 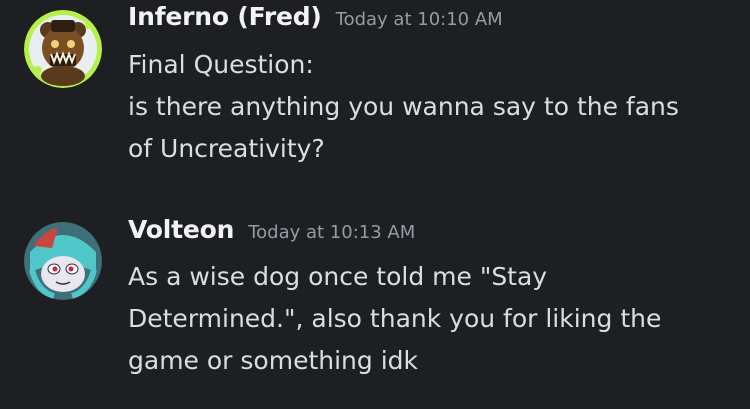 I want to click on message-line: game or something idk, so click(x=273, y=360).